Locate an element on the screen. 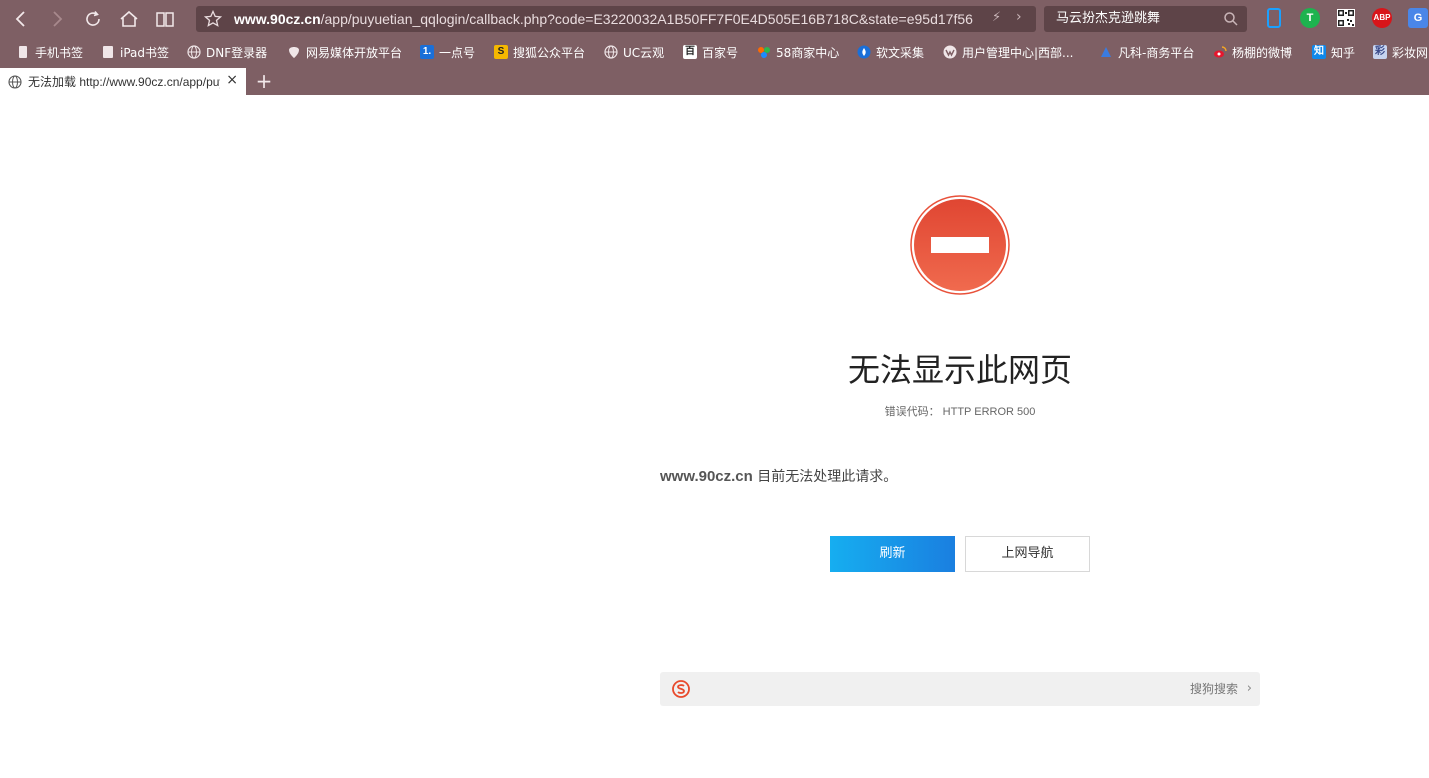 The image size is (1429, 778). page-title: 无法显示此网页 is located at coordinates (959, 370).